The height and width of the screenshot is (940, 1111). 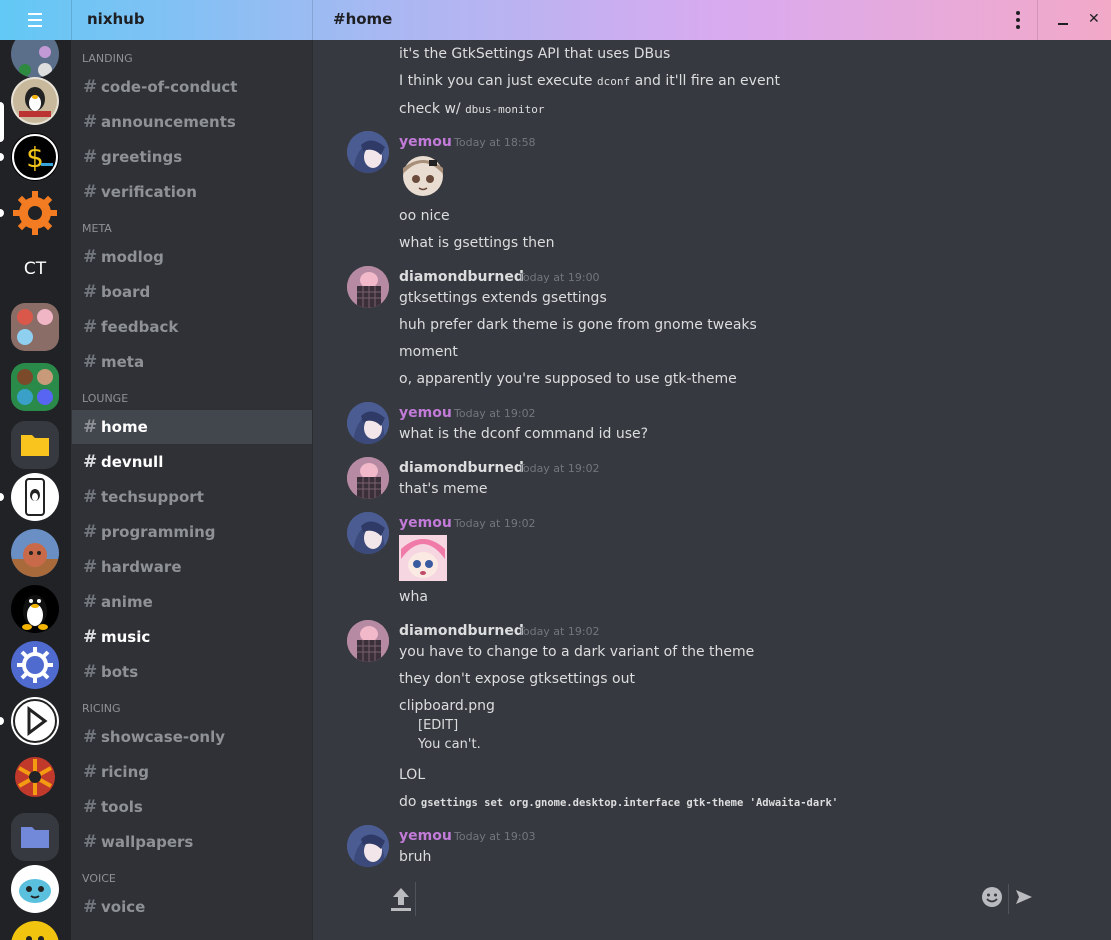 I want to click on close-icon: ✕, so click(x=1094, y=19).